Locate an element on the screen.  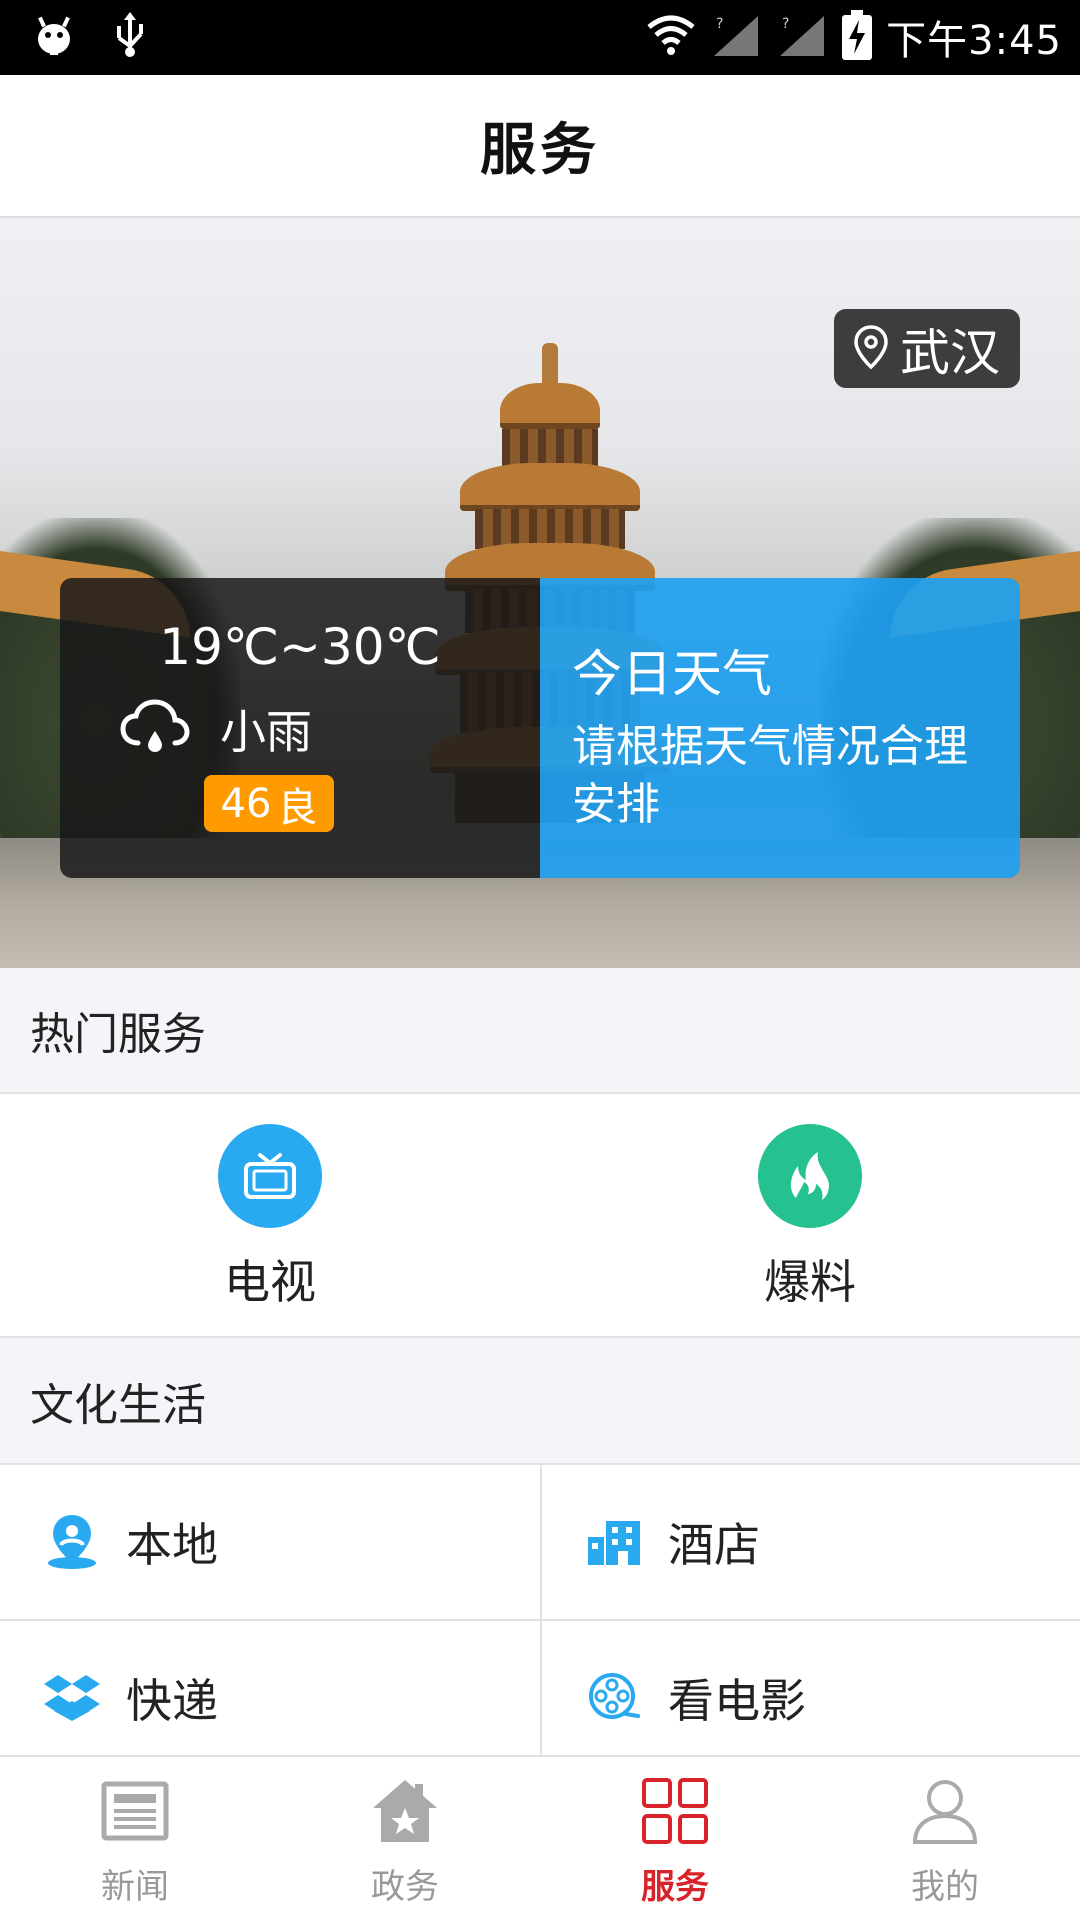
bottom-navigation: 新闻 政务 服务 我的 is located at coordinates (540, 1837).